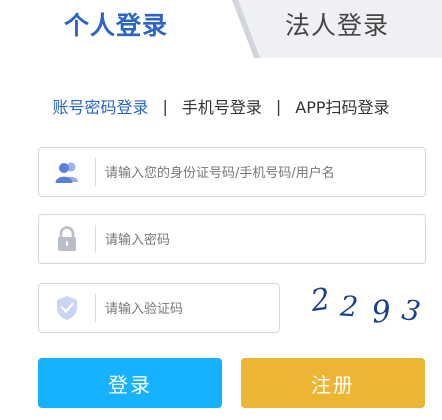 This screenshot has height=420, width=442. I want to click on password-input, so click(260, 240).